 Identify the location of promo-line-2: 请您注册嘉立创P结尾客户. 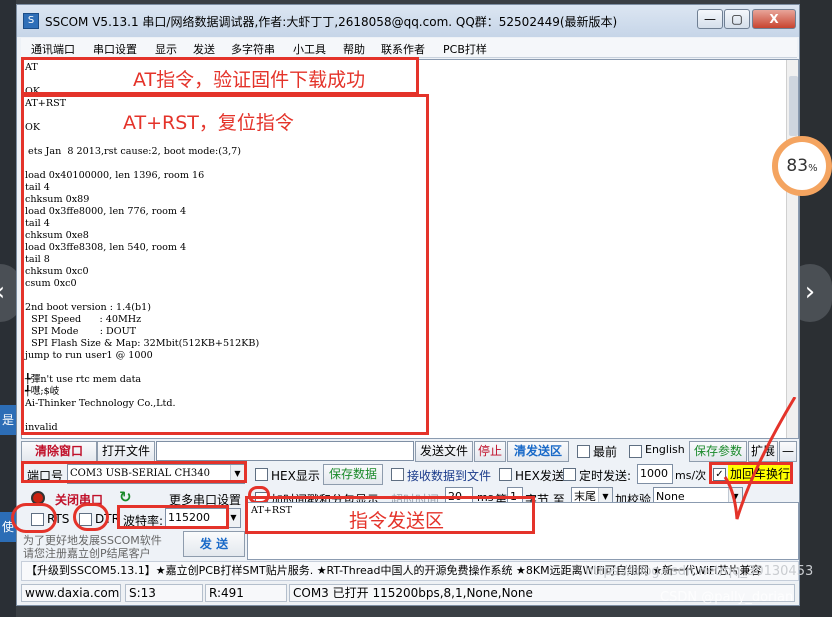
(87, 553).